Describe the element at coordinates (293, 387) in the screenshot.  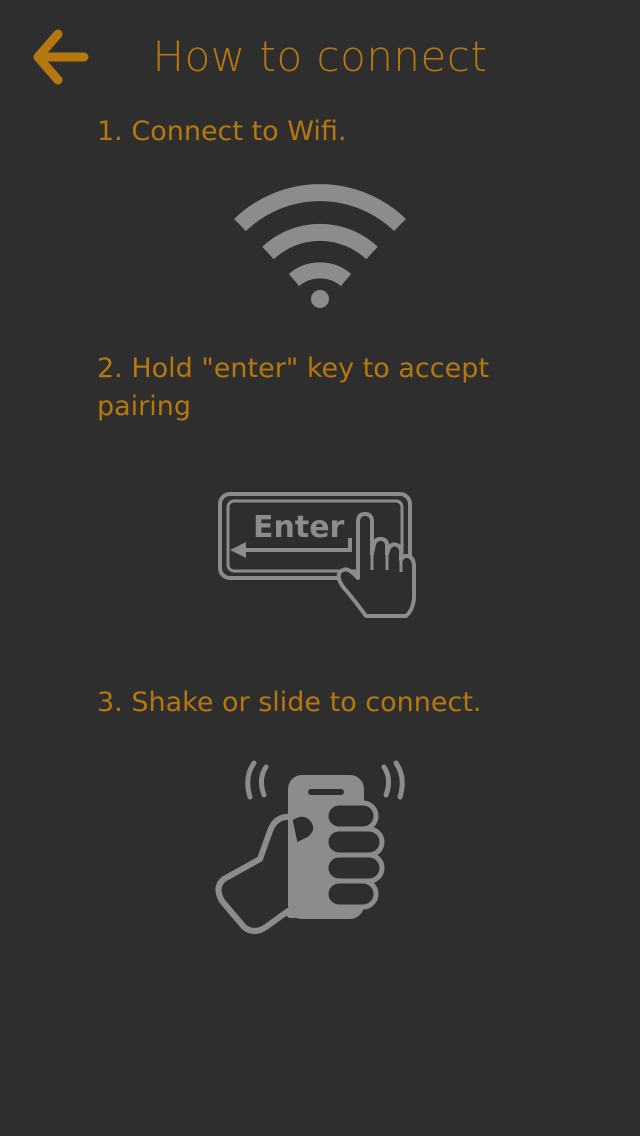
I see `step-2-text: 2. Hold "enter" key to accept pairing` at that location.